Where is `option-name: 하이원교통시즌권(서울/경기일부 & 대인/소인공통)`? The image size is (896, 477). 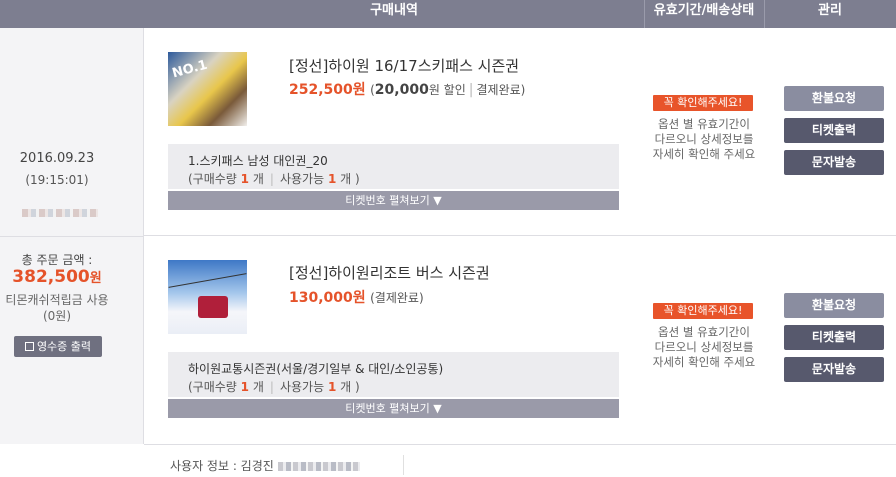 option-name: 하이원교통시즌권(서울/경기일부 & 대인/소인공통) is located at coordinates (316, 369).